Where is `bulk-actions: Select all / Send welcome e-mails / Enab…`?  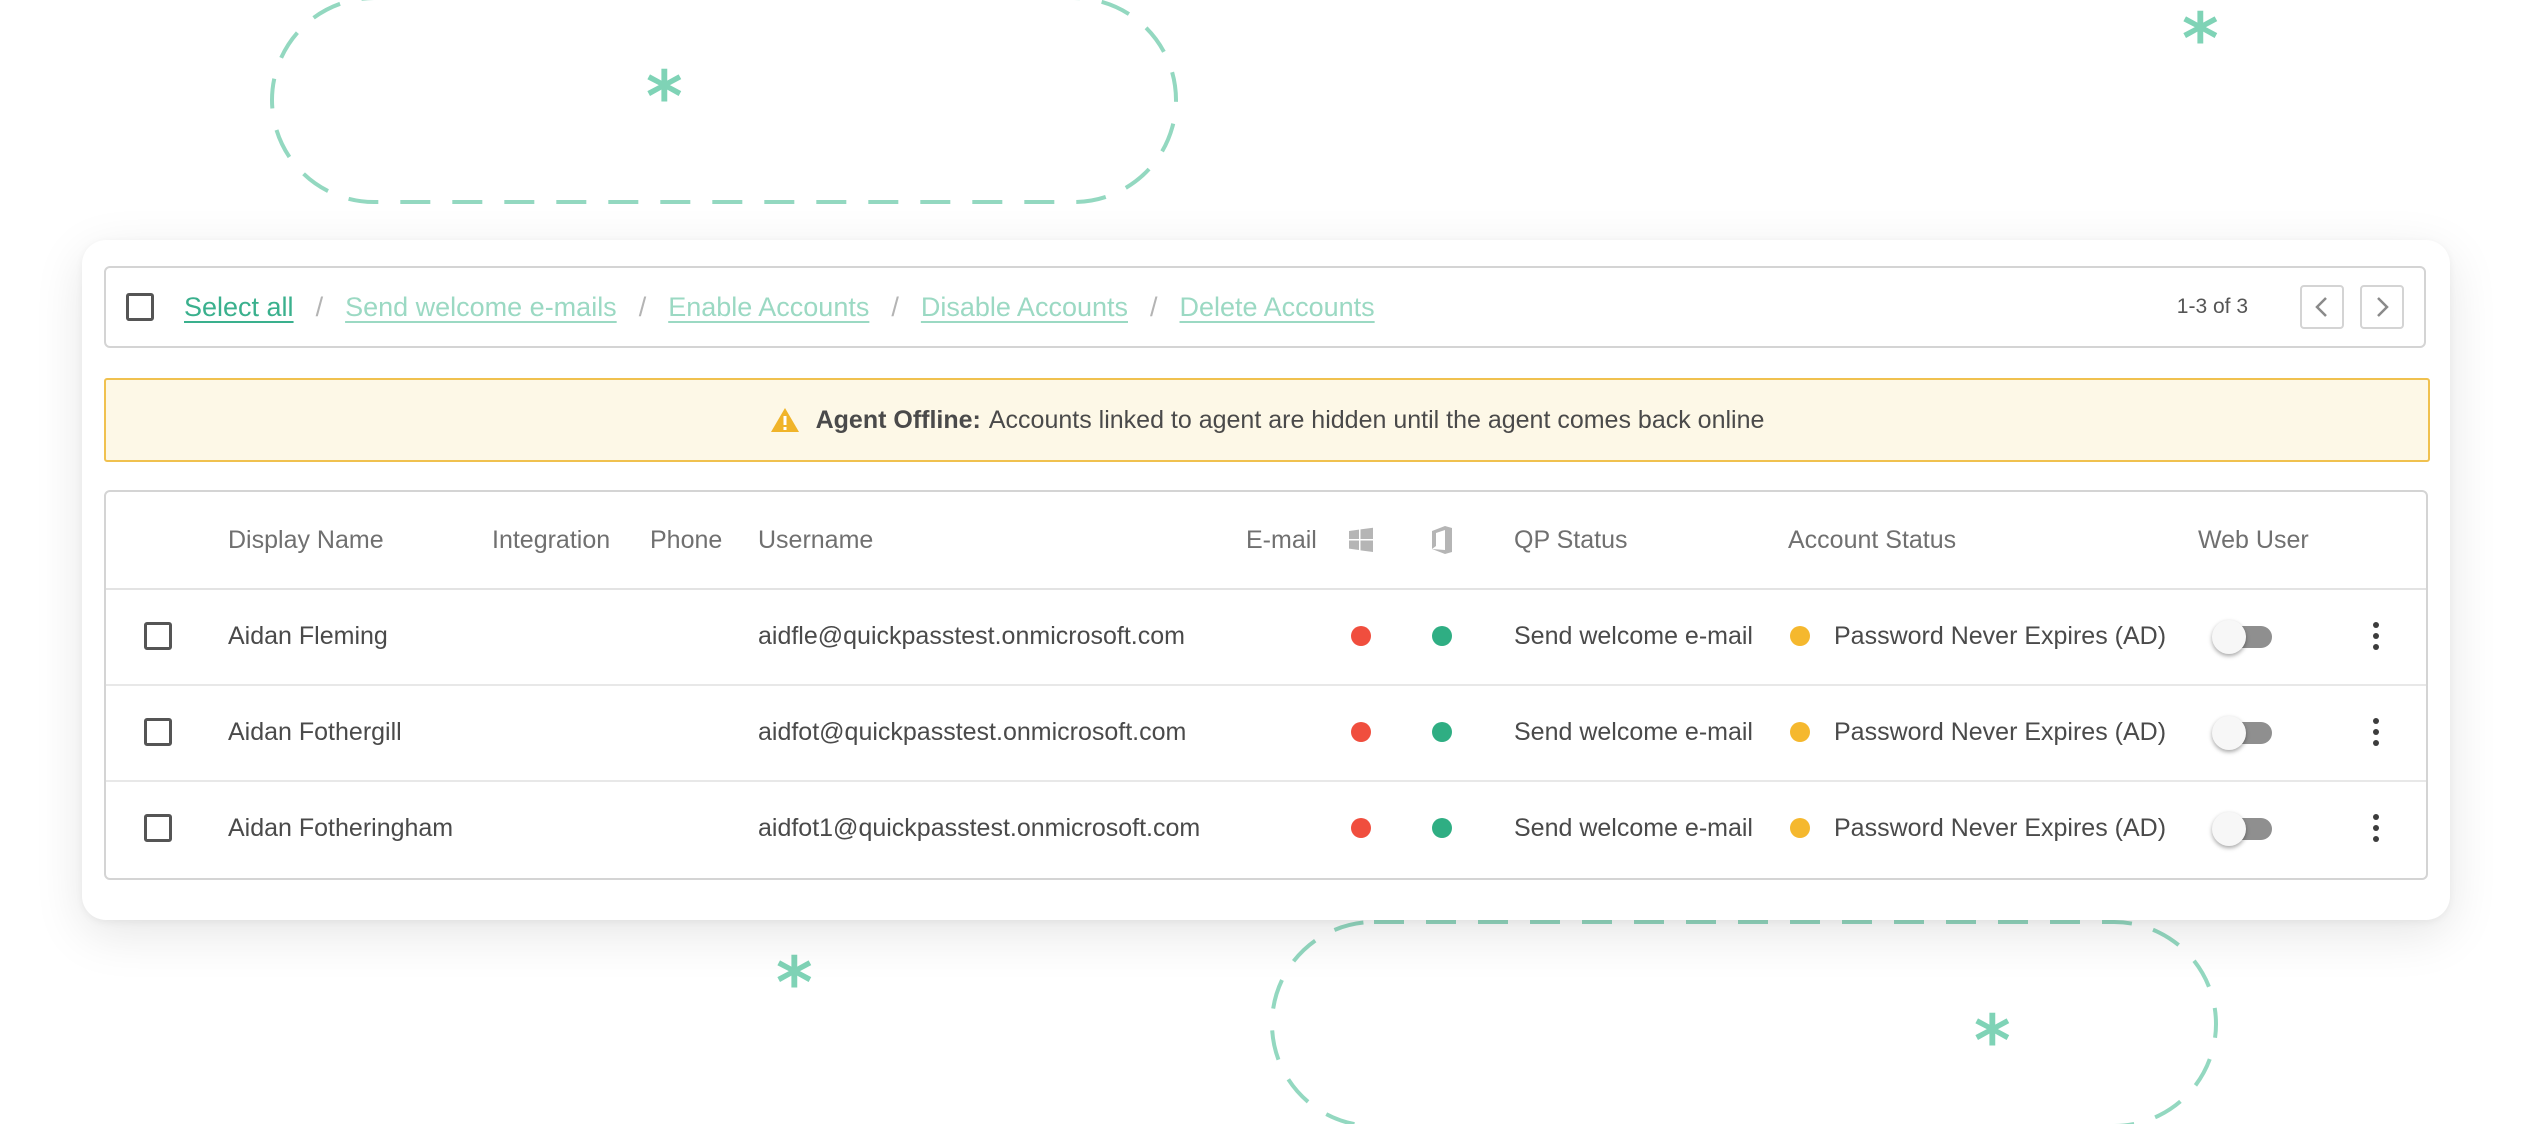
bulk-actions: Select all / Send welcome e-mails / Enab… is located at coordinates (779, 307).